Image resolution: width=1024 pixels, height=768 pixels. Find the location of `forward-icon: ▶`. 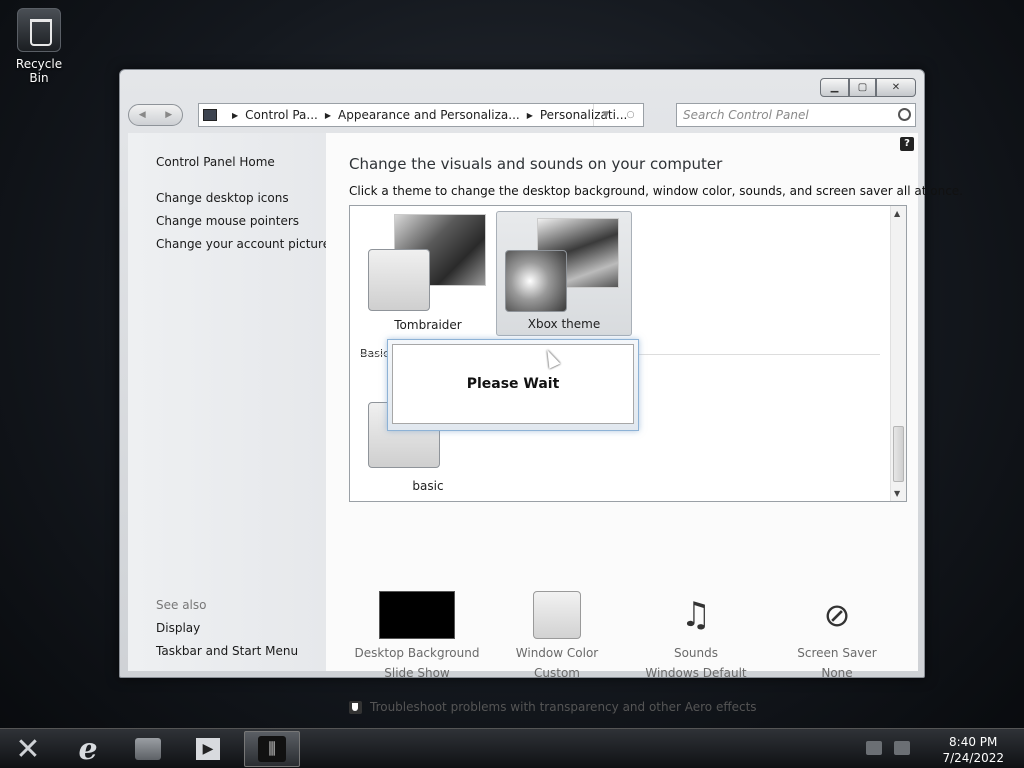

forward-icon: ▶ is located at coordinates (169, 115).